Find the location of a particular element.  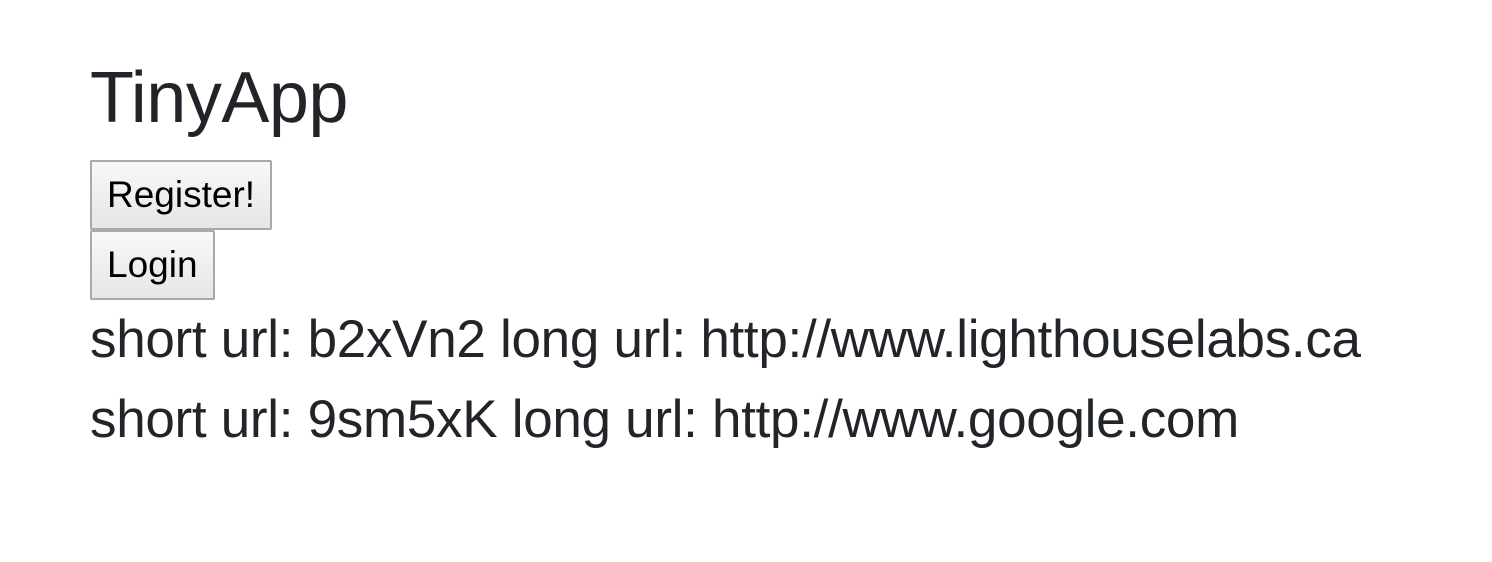

long-url-value: http://www.google.com is located at coordinates (975, 419).